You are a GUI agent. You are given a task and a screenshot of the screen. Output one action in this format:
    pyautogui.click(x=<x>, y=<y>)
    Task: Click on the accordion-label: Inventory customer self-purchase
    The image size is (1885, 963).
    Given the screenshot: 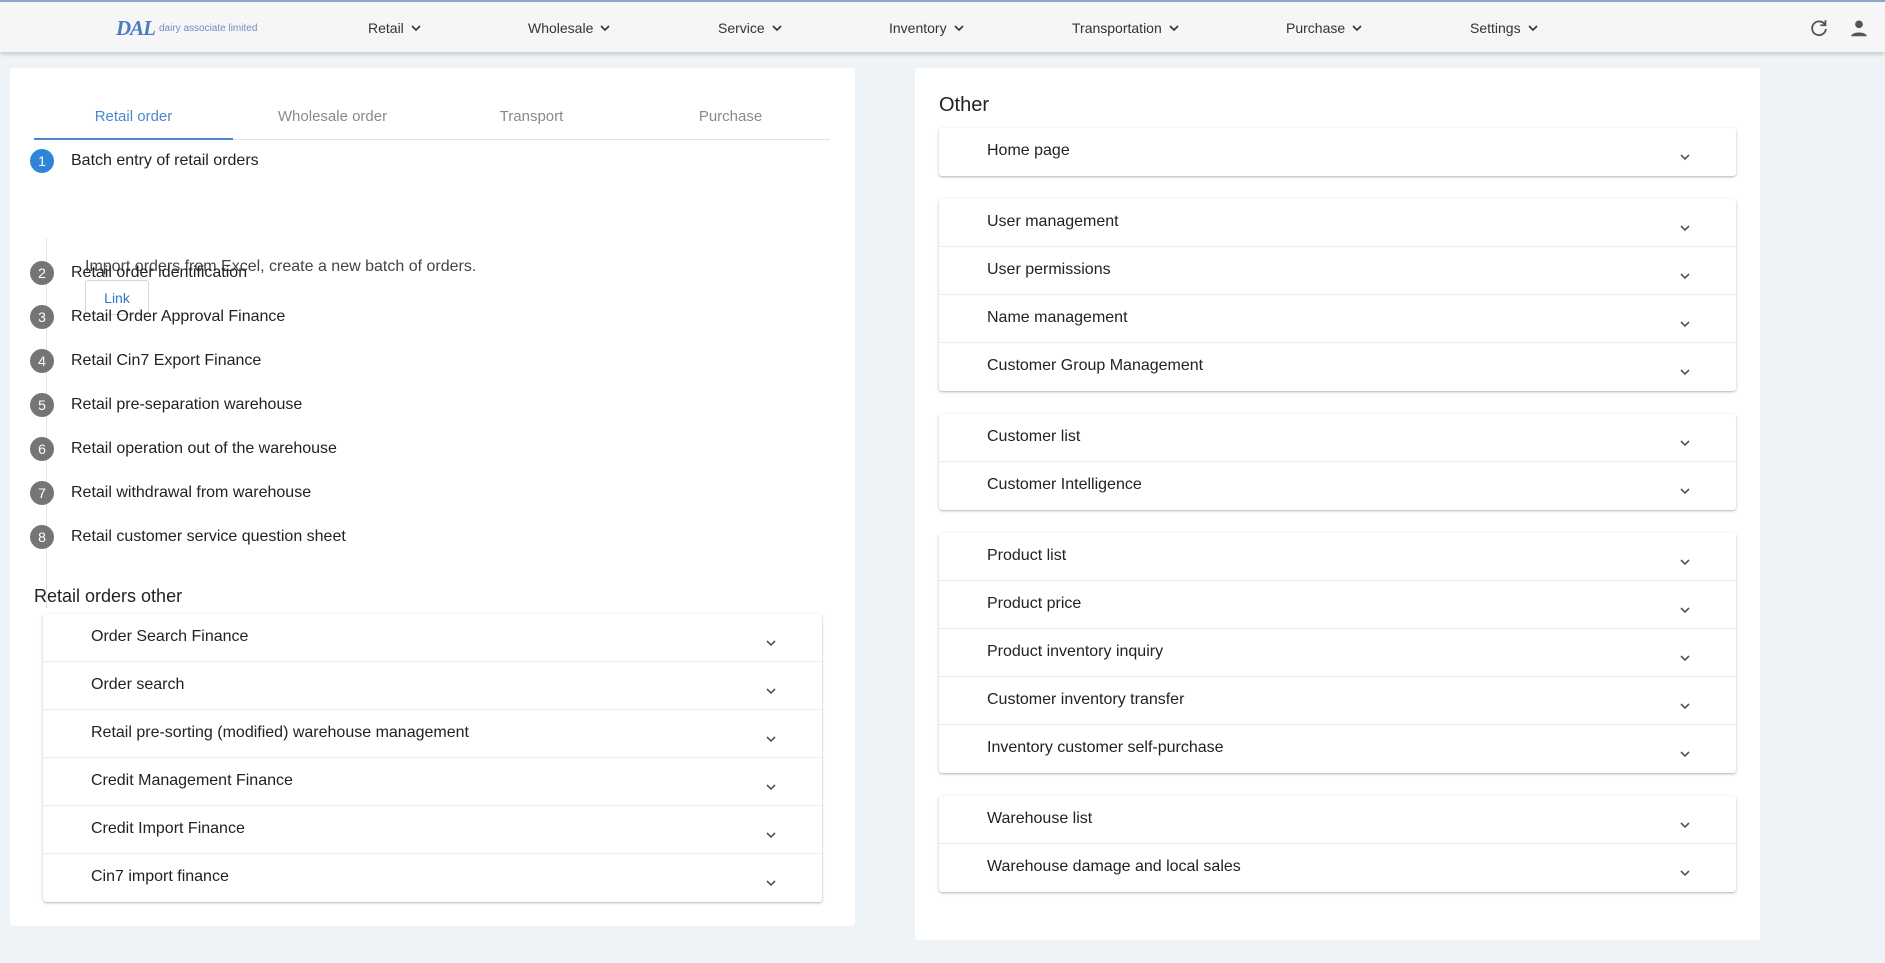 What is the action you would take?
    pyautogui.click(x=1105, y=747)
    